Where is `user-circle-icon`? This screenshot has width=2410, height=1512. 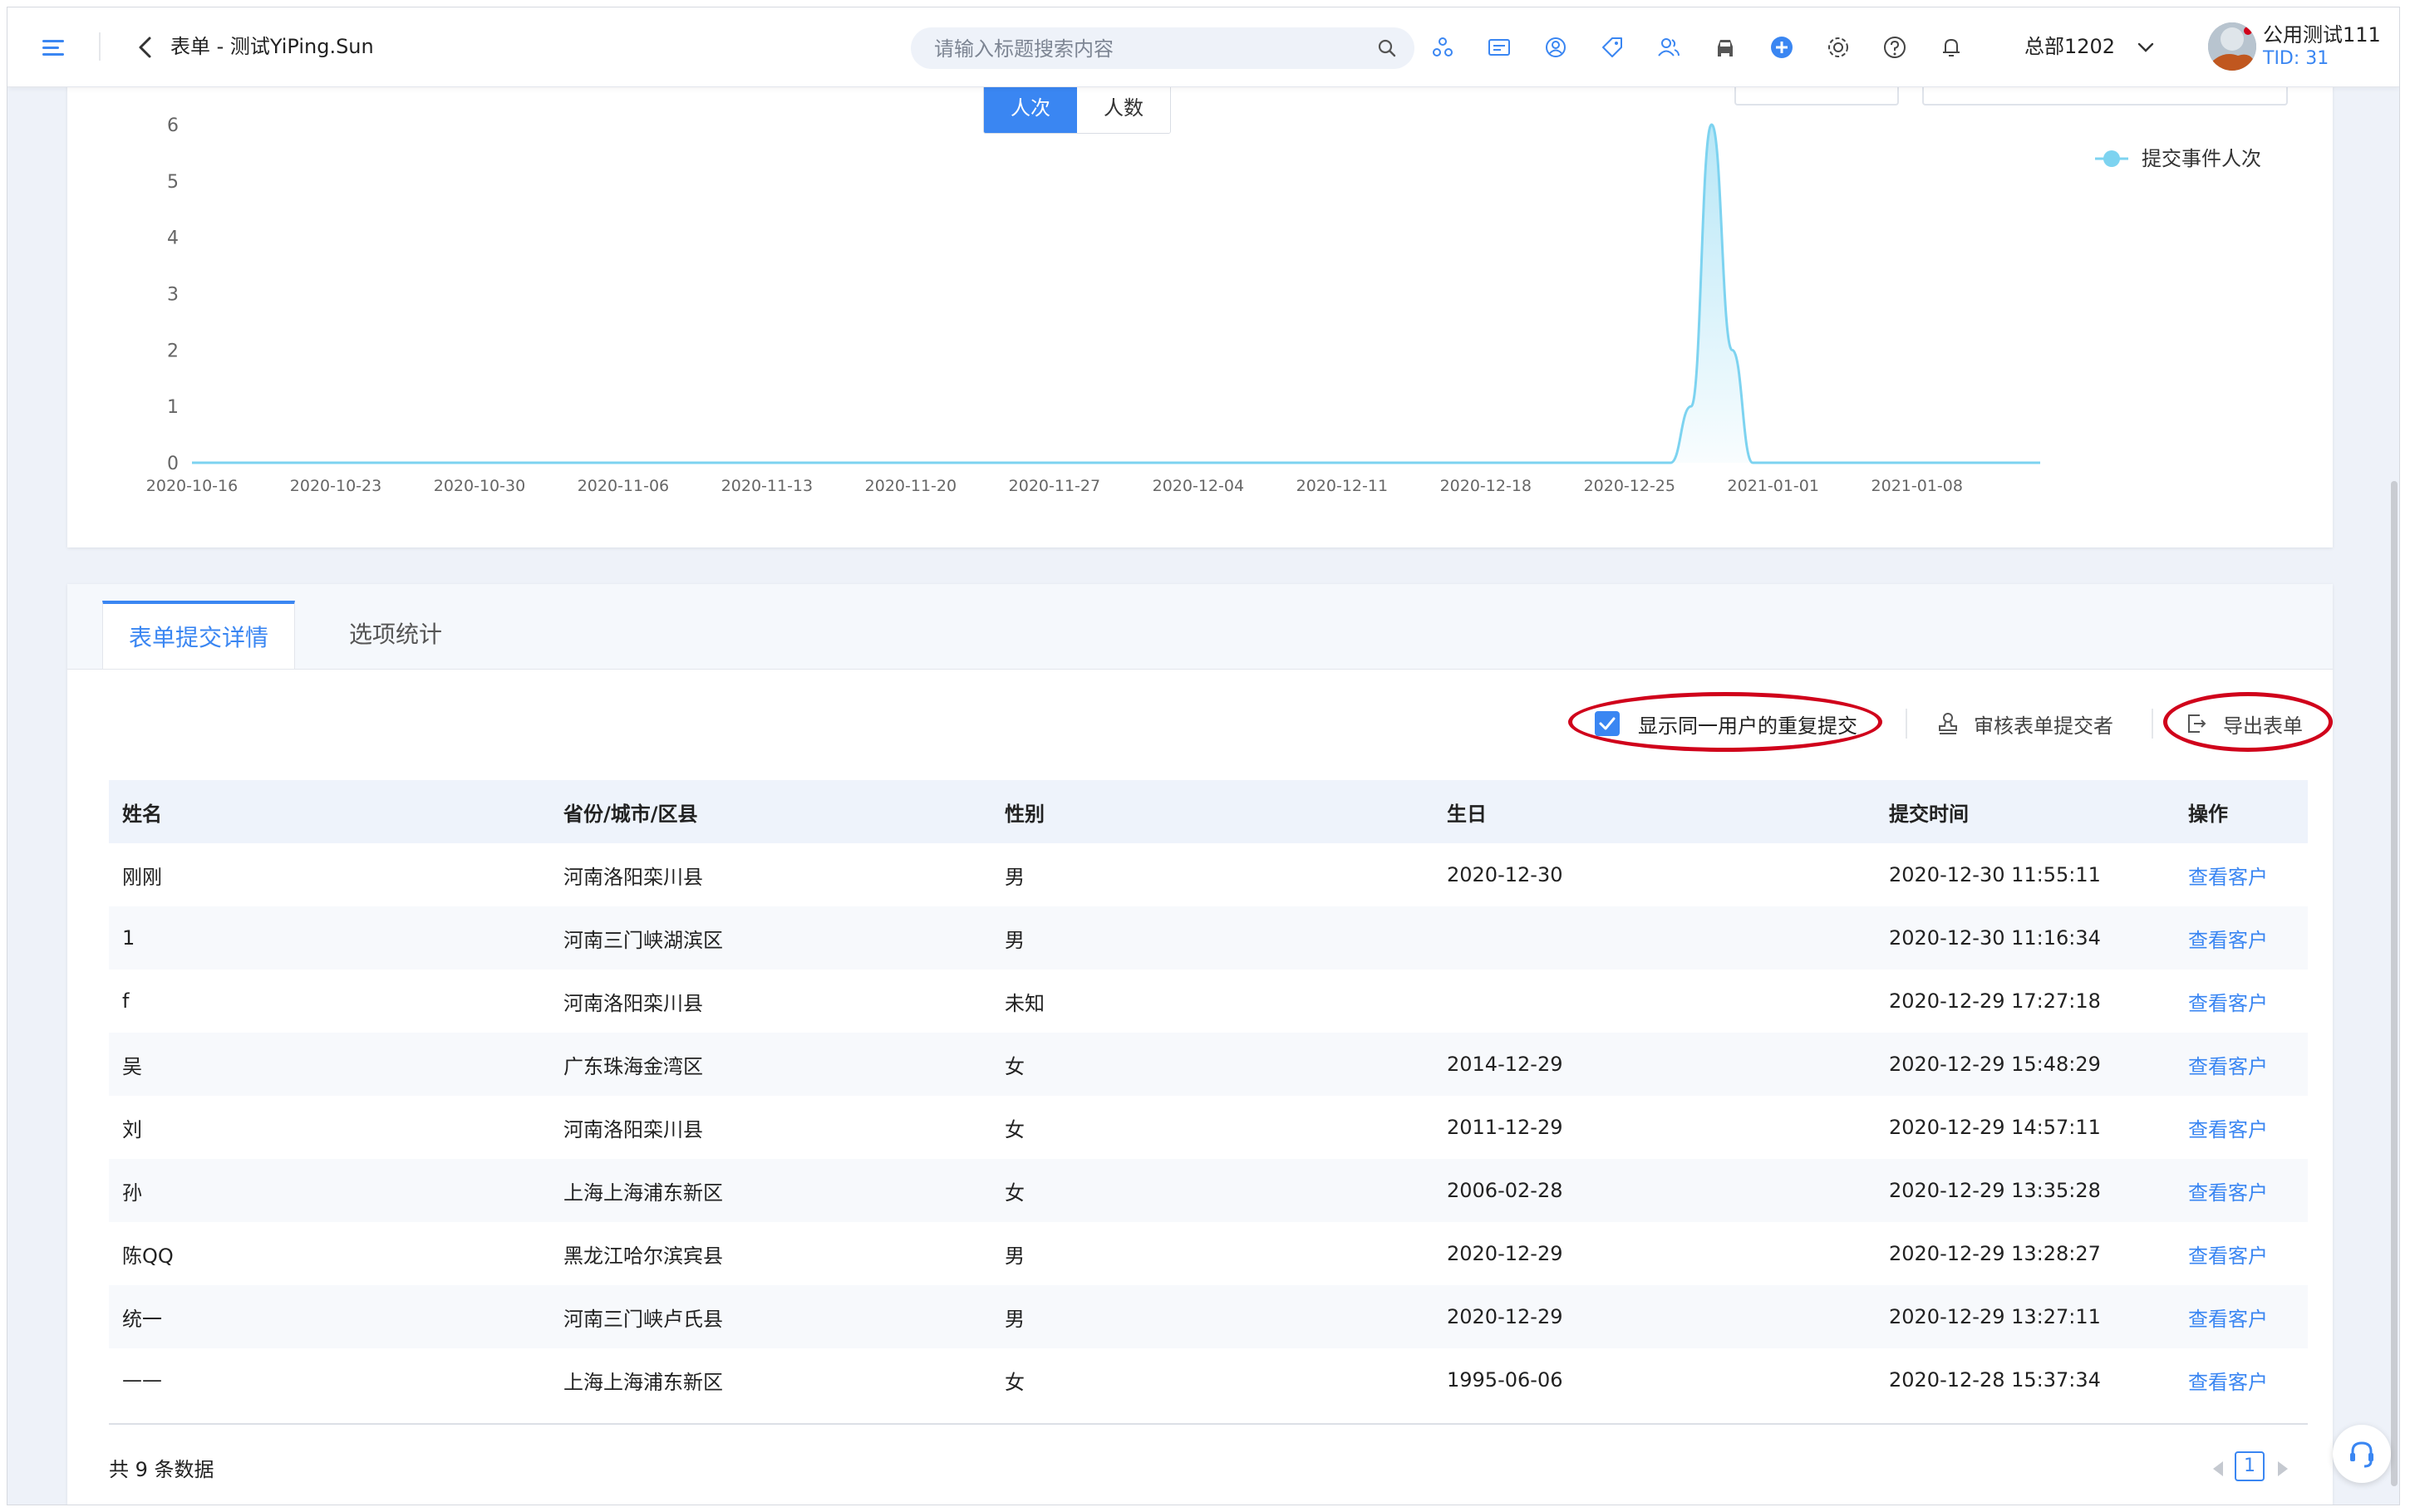
user-circle-icon is located at coordinates (1555, 47).